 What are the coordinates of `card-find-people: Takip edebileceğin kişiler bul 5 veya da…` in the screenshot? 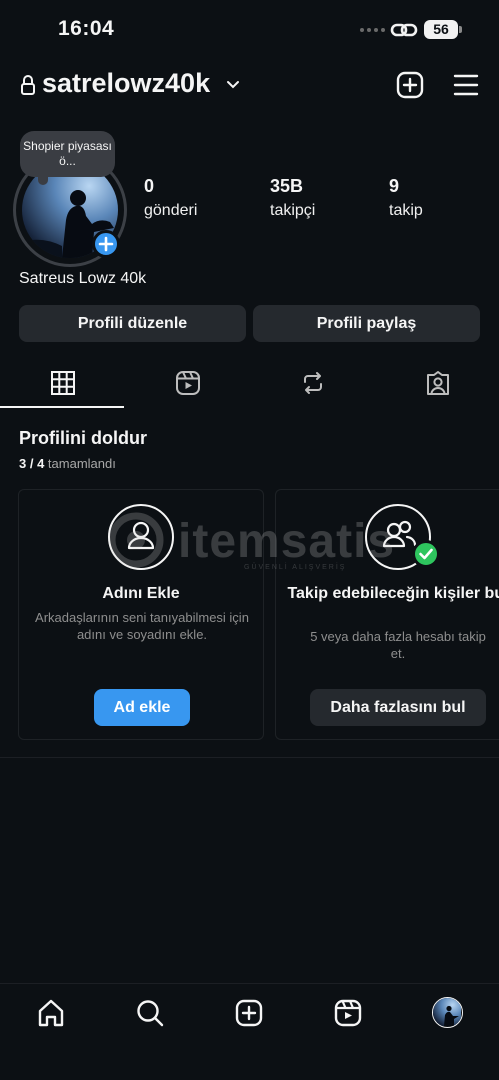 It's located at (387, 614).